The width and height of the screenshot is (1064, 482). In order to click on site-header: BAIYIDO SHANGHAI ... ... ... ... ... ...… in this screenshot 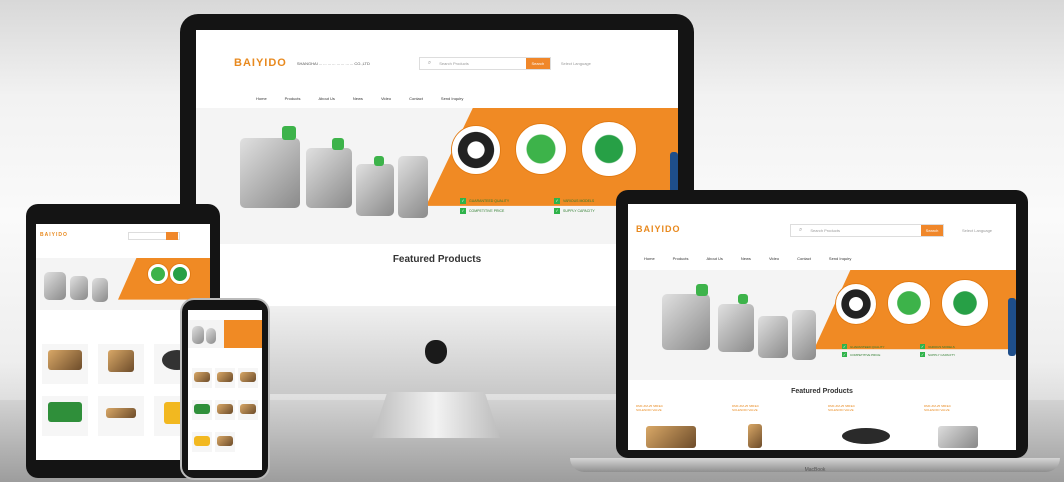, I will do `click(449, 63)`.